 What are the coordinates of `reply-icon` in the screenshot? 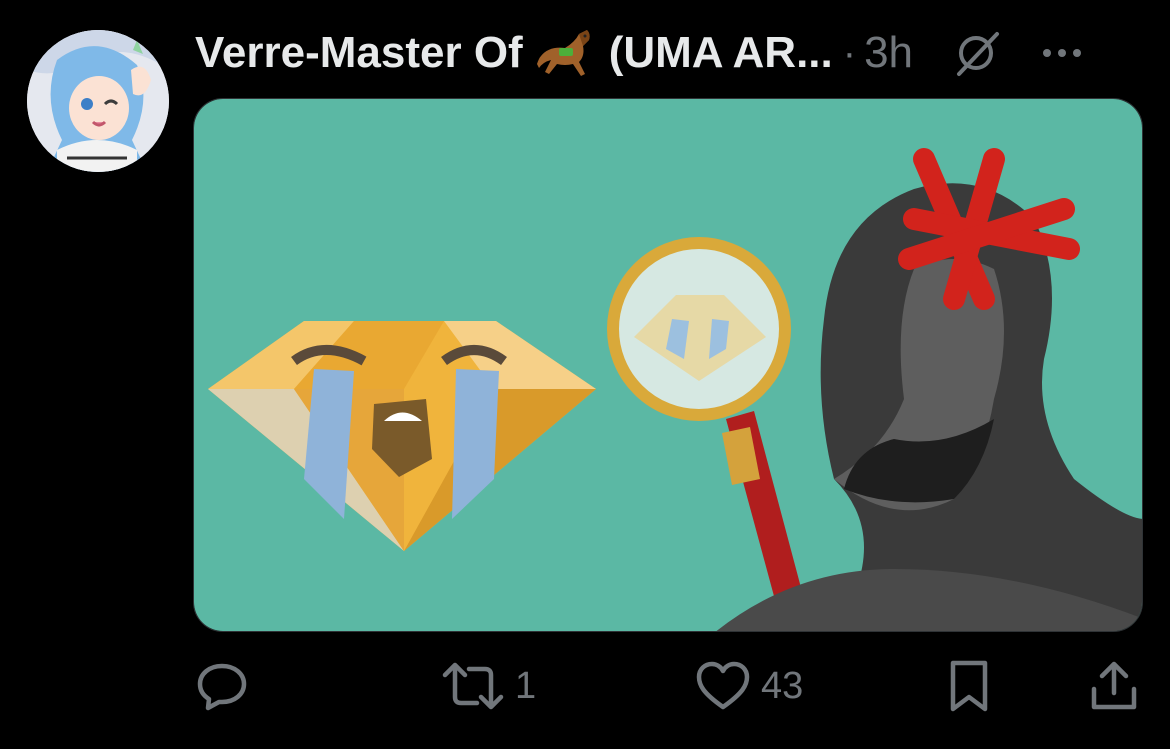 It's located at (222, 687).